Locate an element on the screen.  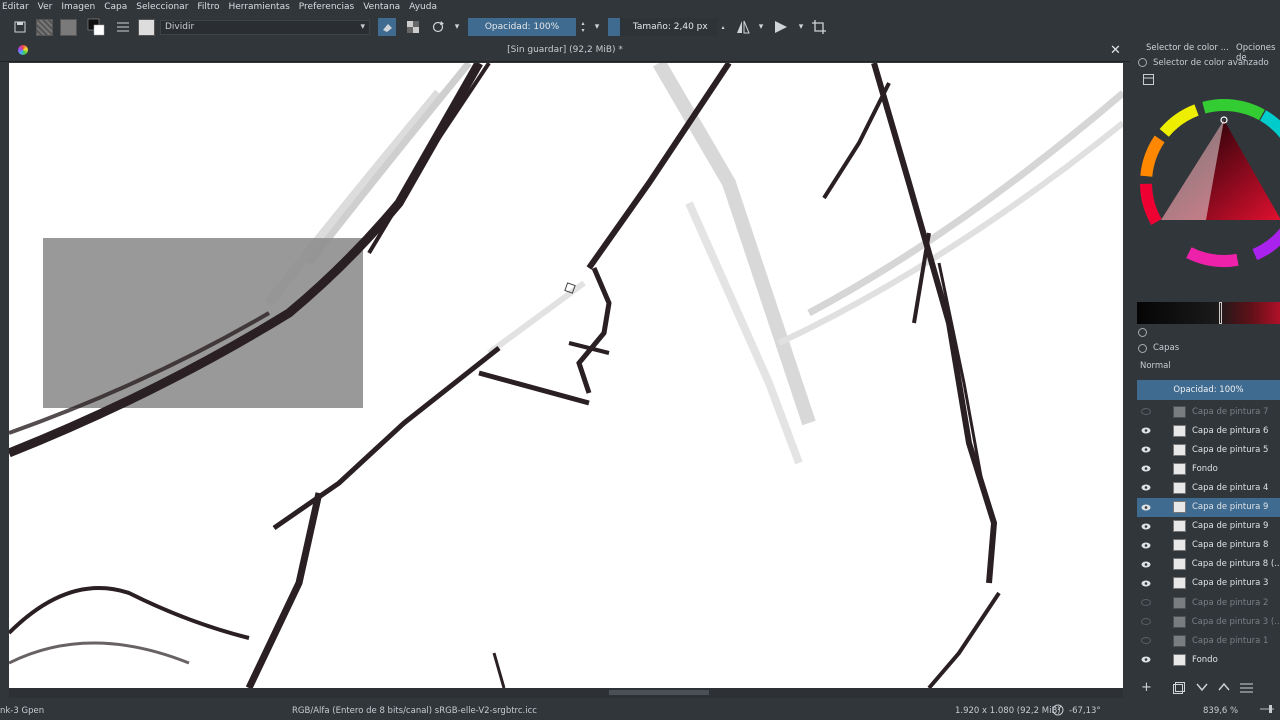
opacity-slider: Opacidad: 100% is located at coordinates (522, 27).